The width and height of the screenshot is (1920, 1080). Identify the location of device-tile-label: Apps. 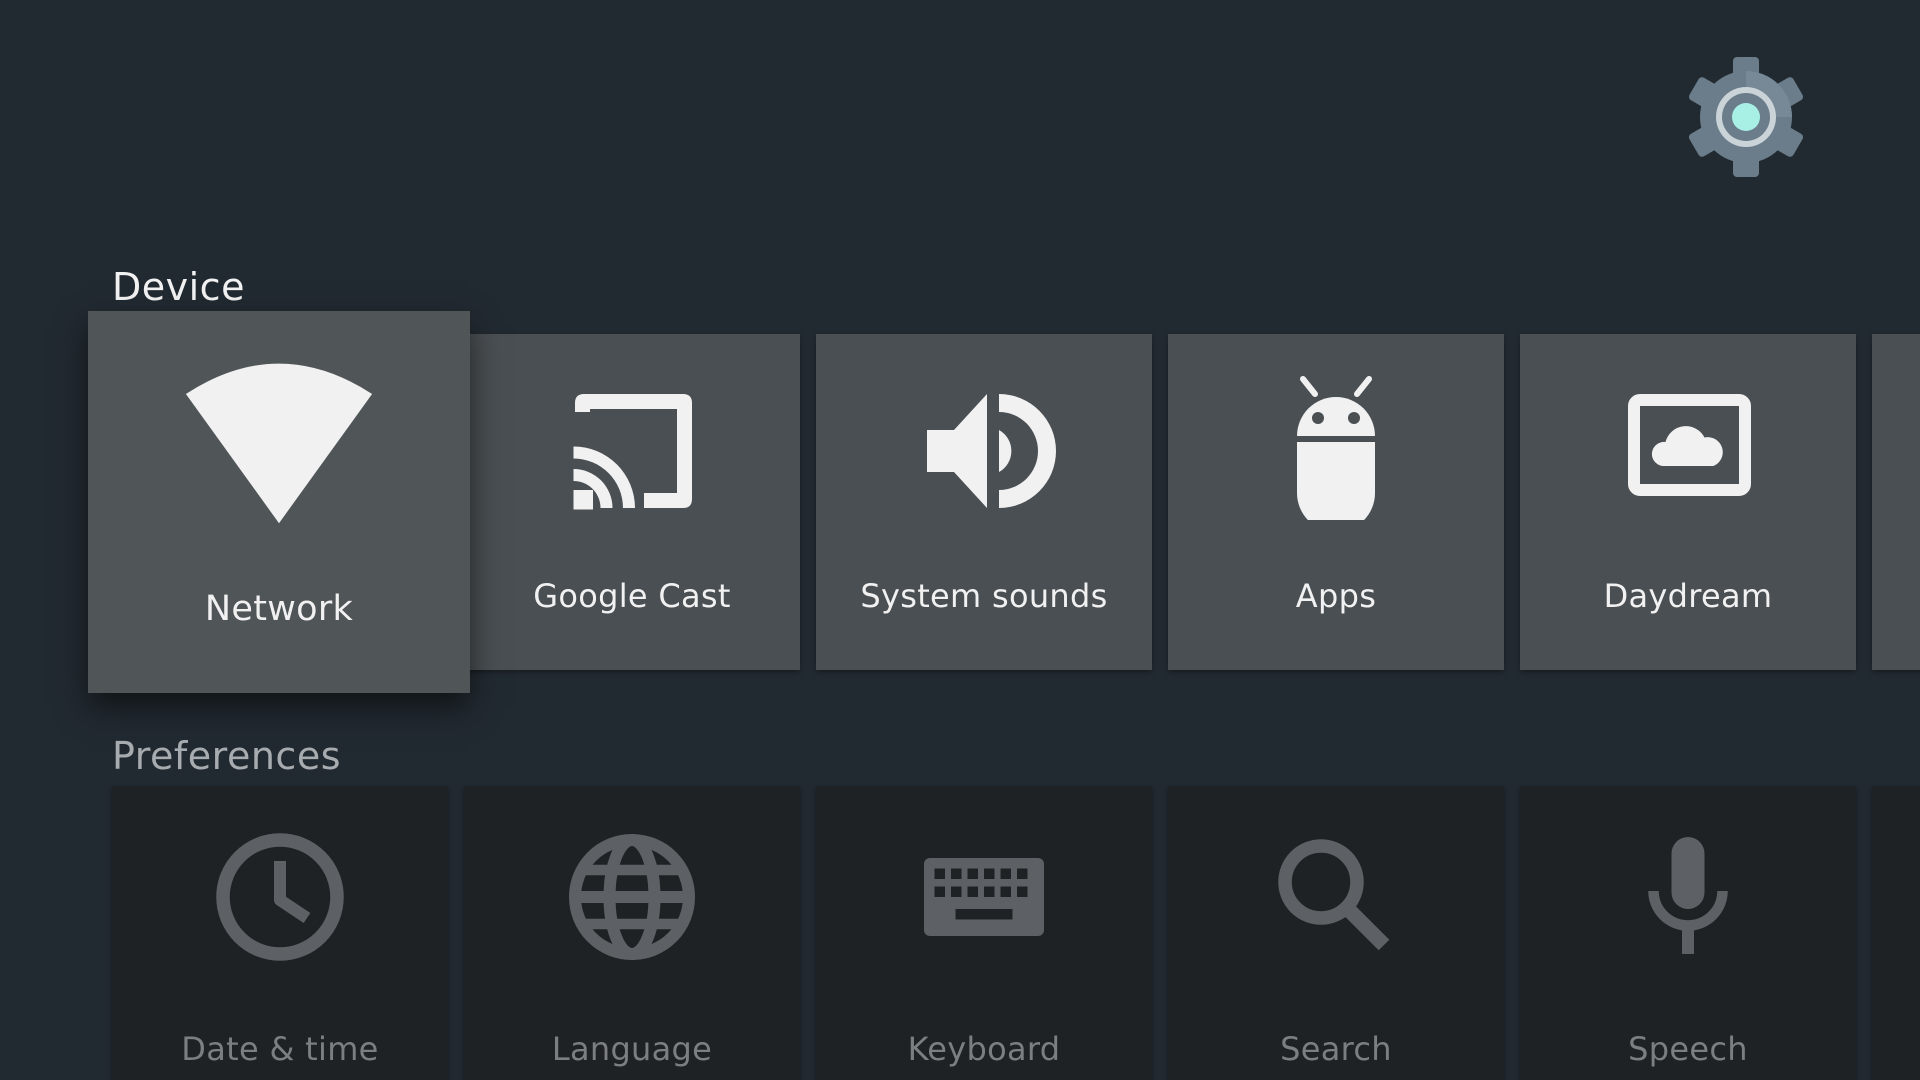
(1336, 596).